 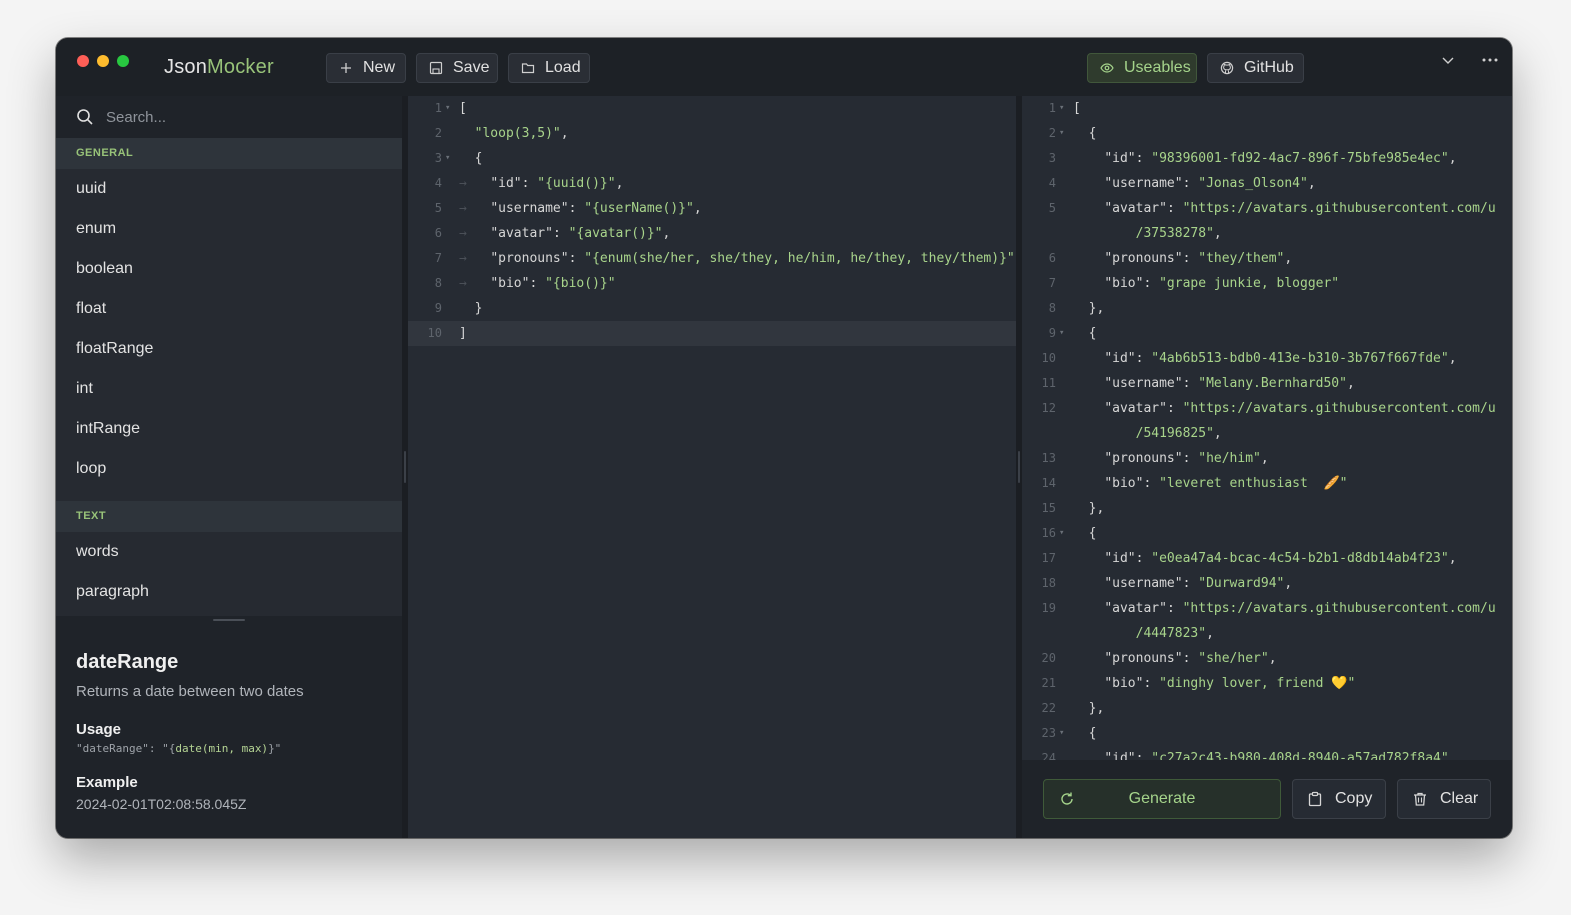 I want to click on usage-heading: Usage, so click(x=99, y=729).